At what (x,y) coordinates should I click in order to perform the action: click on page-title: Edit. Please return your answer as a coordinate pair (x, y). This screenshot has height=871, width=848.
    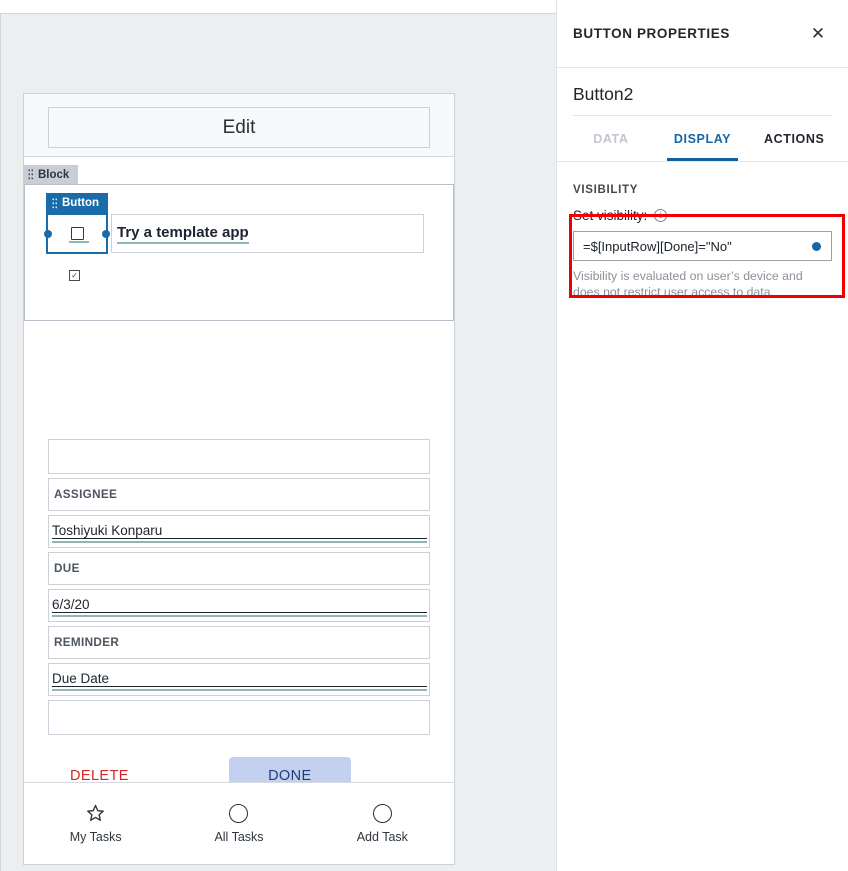
    Looking at the image, I should click on (239, 127).